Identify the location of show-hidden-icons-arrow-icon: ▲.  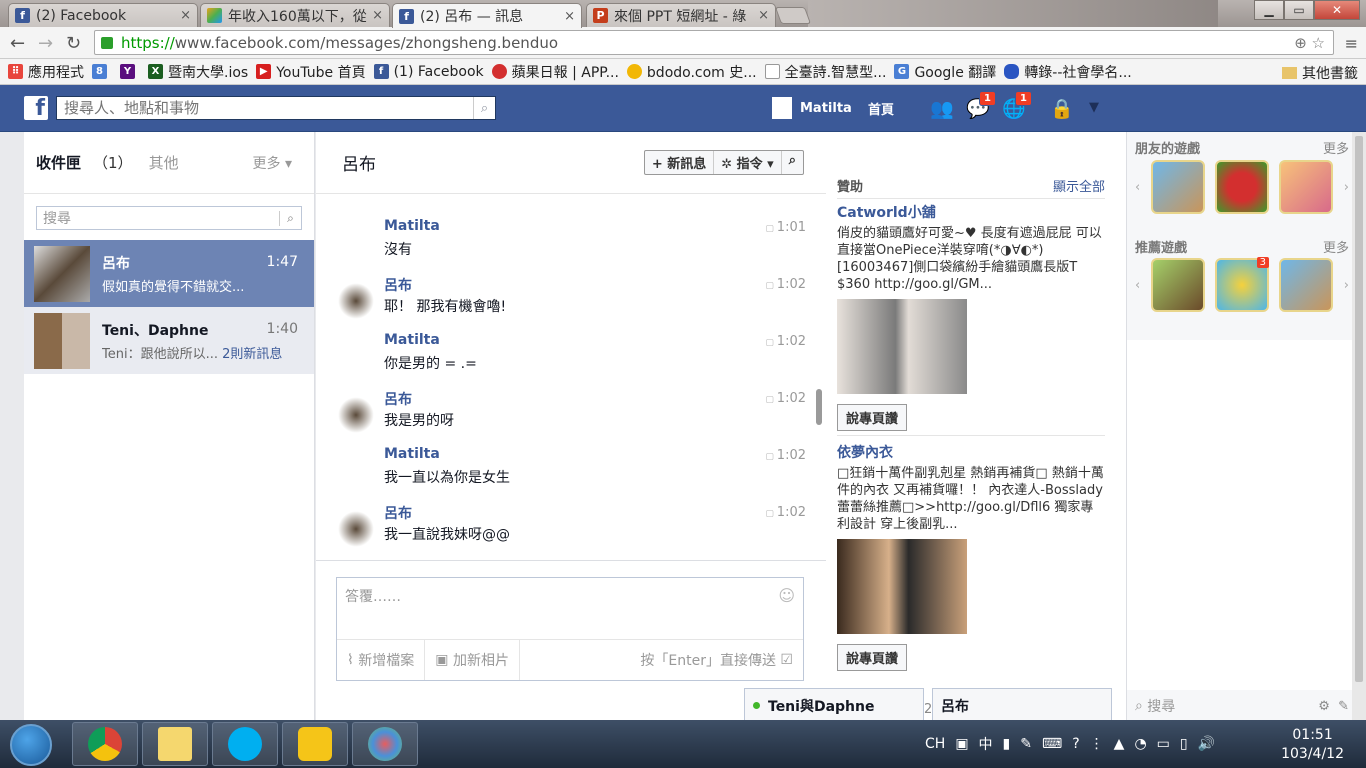
(1119, 744).